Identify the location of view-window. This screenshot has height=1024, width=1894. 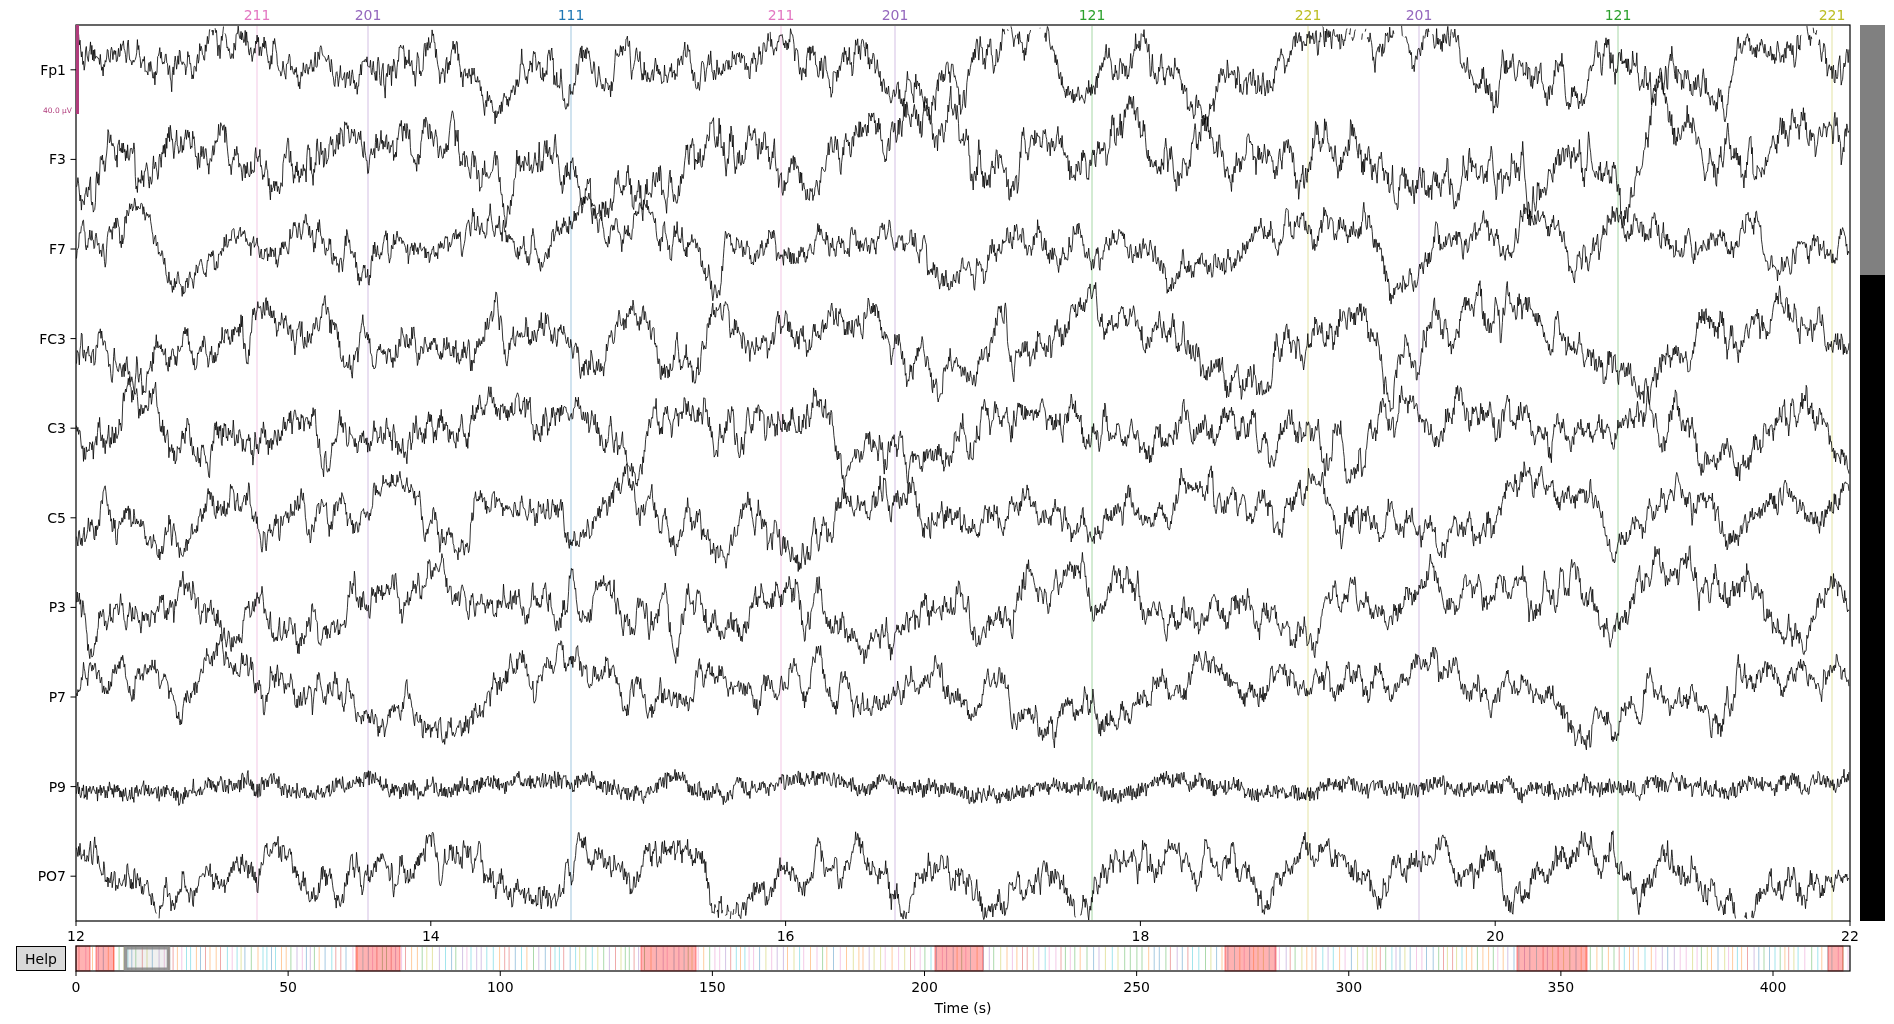
(147, 958).